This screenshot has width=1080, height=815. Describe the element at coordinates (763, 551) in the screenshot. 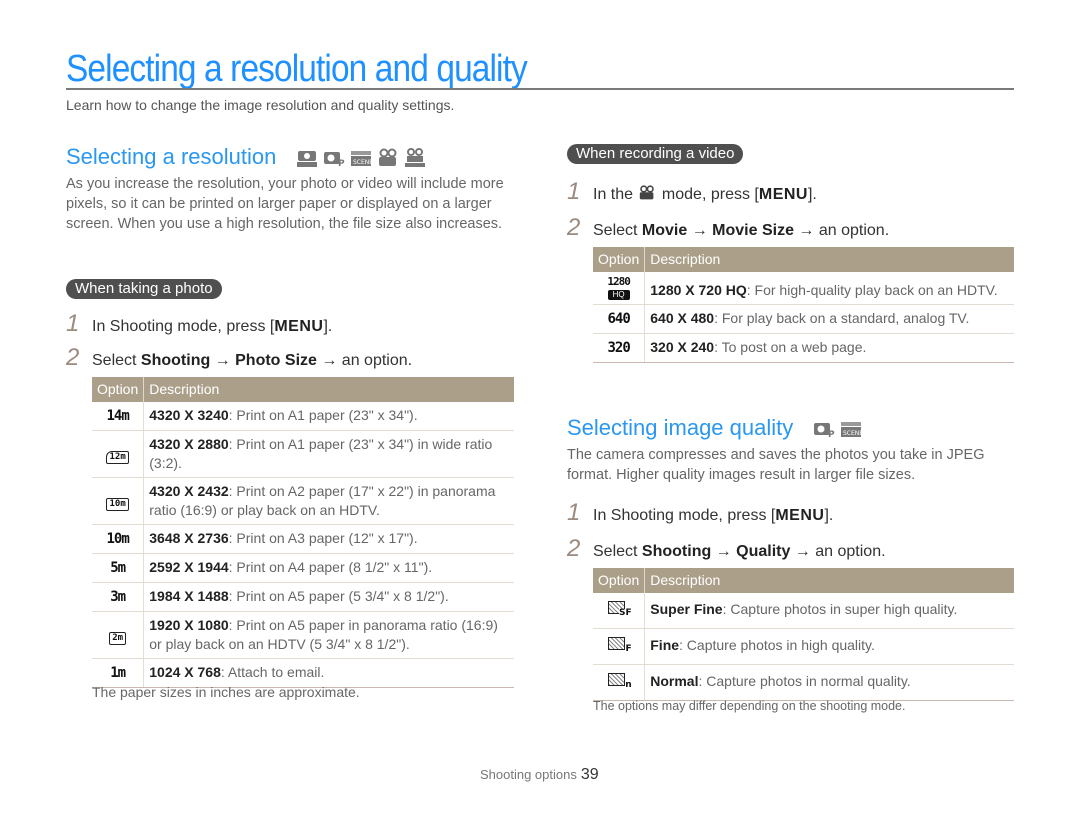

I see `menu-path-quality: Quality` at that location.